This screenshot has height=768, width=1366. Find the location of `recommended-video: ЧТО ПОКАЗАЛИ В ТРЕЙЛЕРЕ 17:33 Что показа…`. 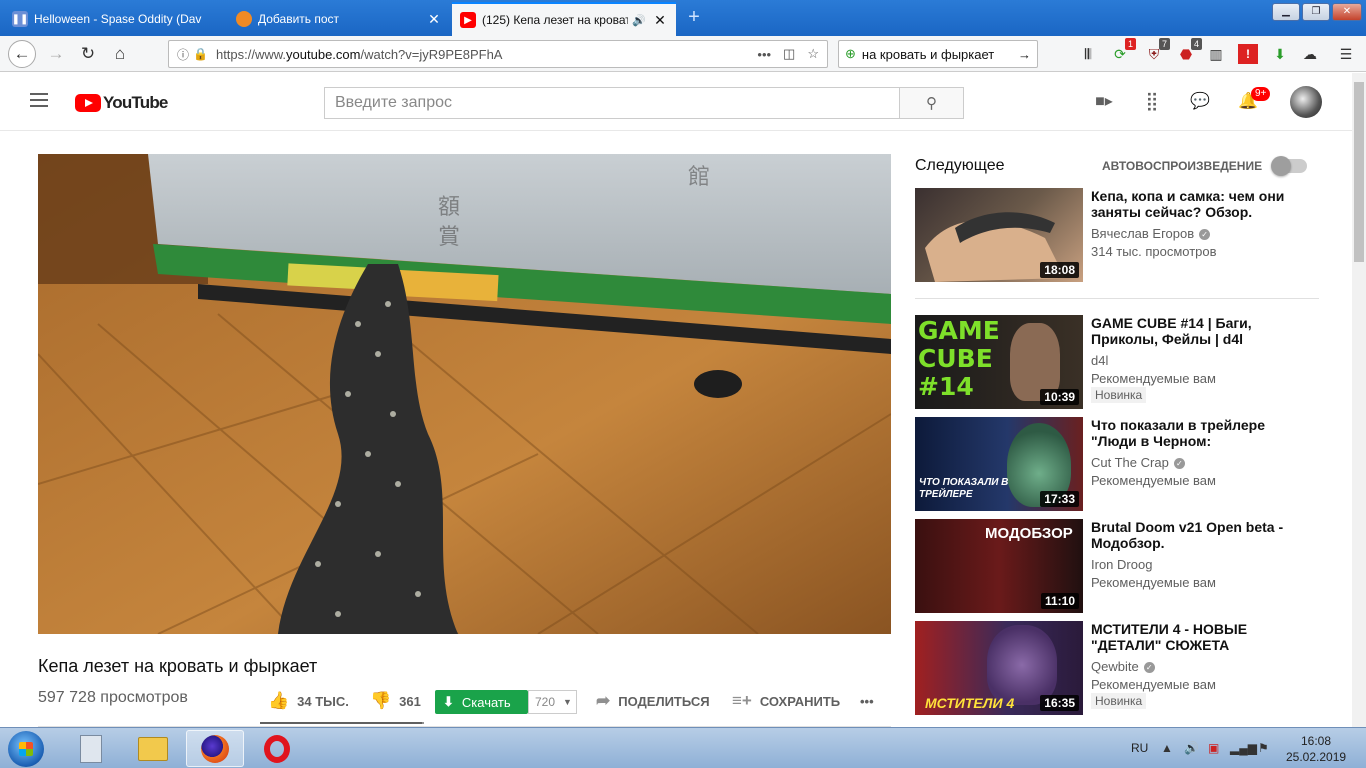

recommended-video: ЧТО ПОКАЗАЛИ В ТРЕЙЛЕРЕ 17:33 Что показа… is located at coordinates (1120, 464).